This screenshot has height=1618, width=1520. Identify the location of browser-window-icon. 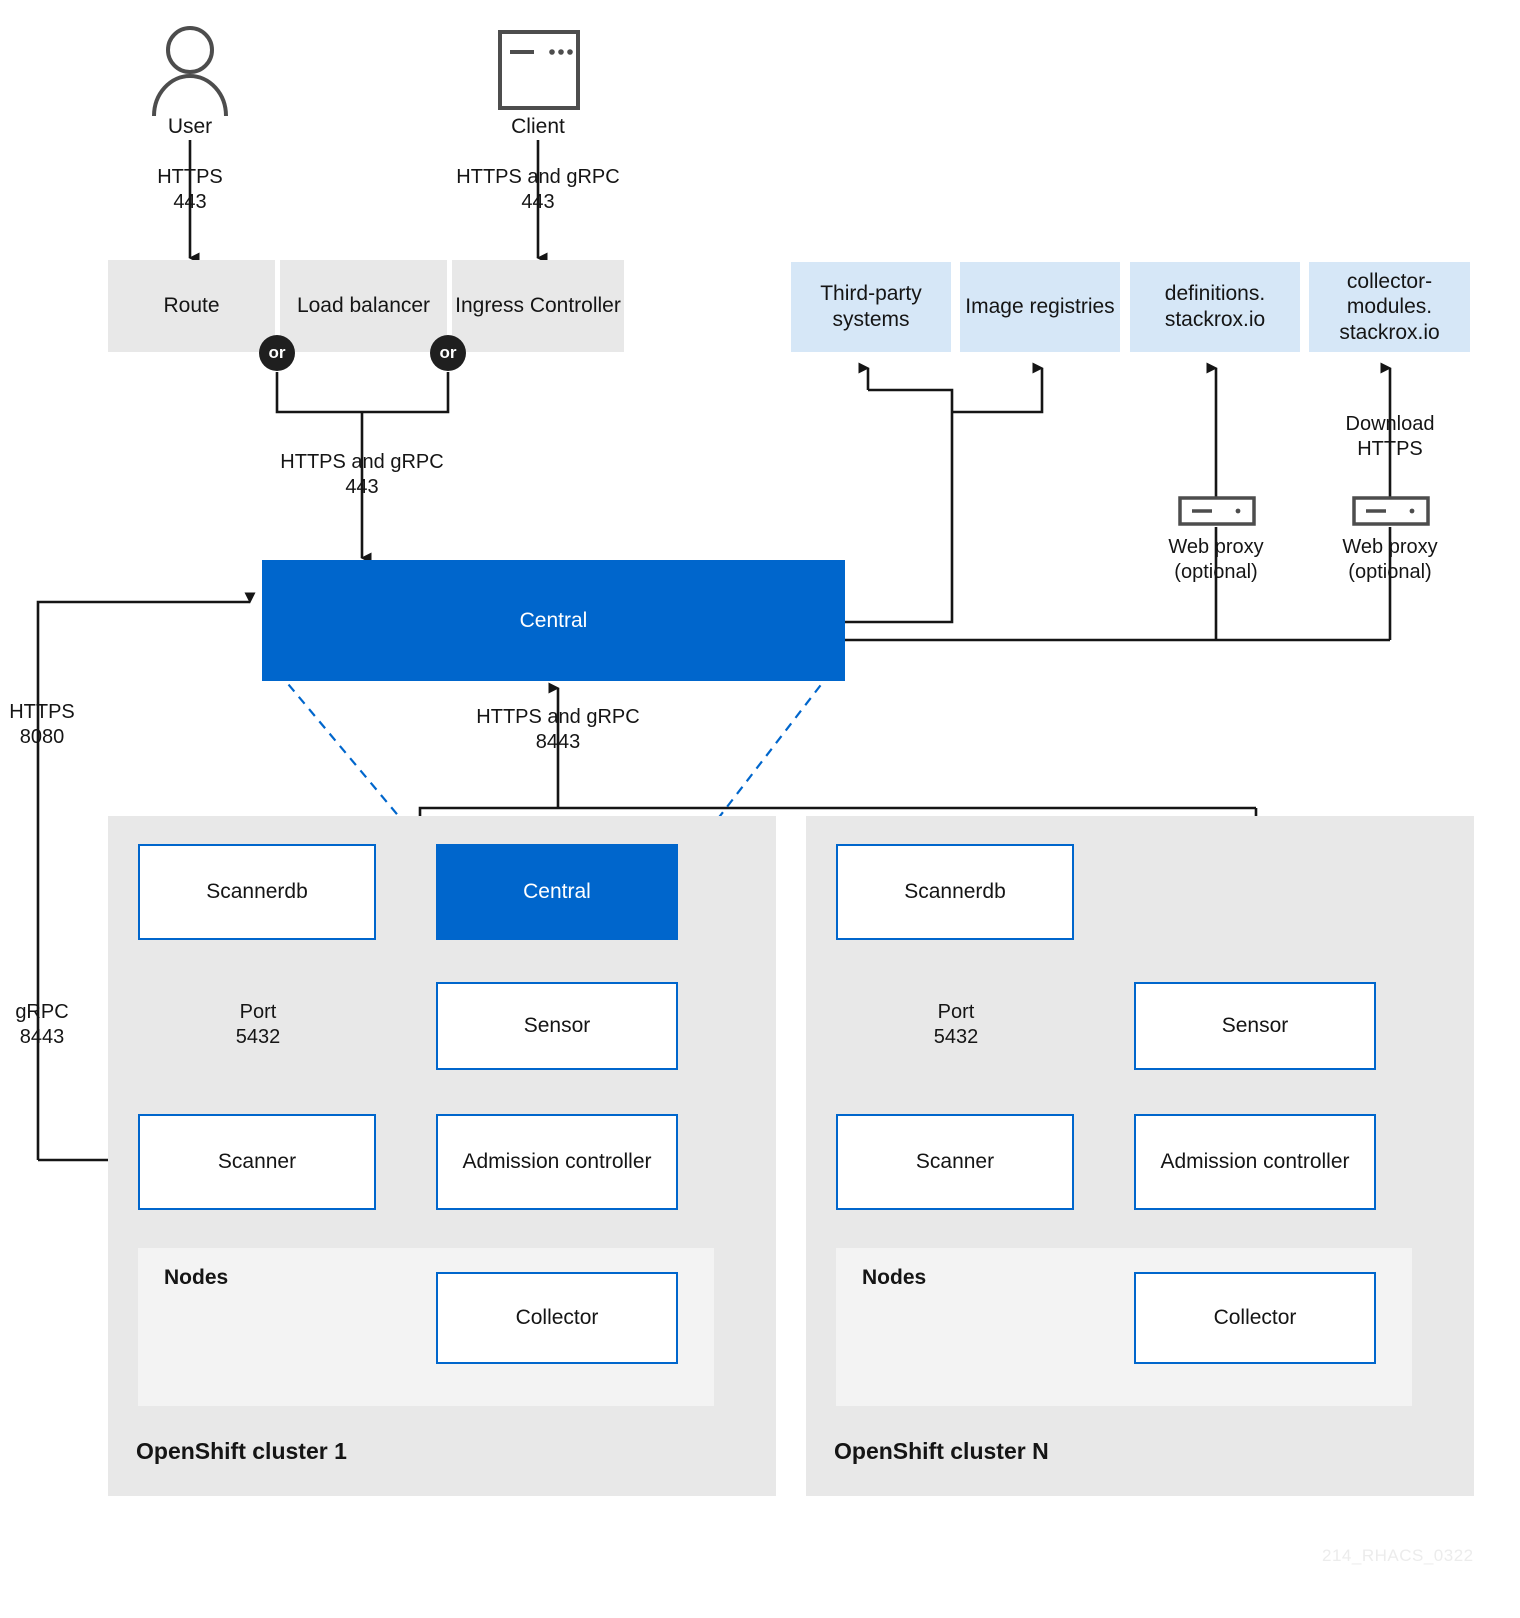
(539, 72).